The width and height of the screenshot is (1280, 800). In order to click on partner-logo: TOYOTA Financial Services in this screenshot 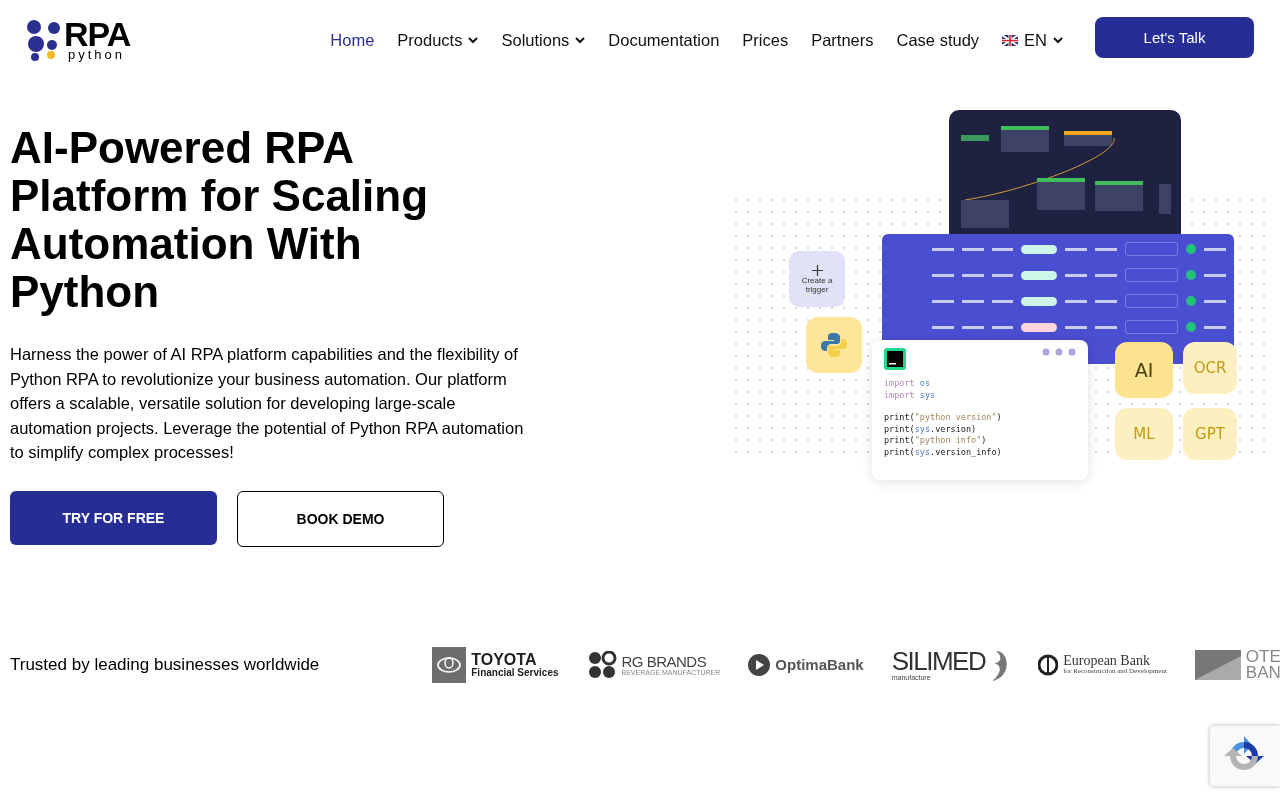, I will do `click(495, 664)`.